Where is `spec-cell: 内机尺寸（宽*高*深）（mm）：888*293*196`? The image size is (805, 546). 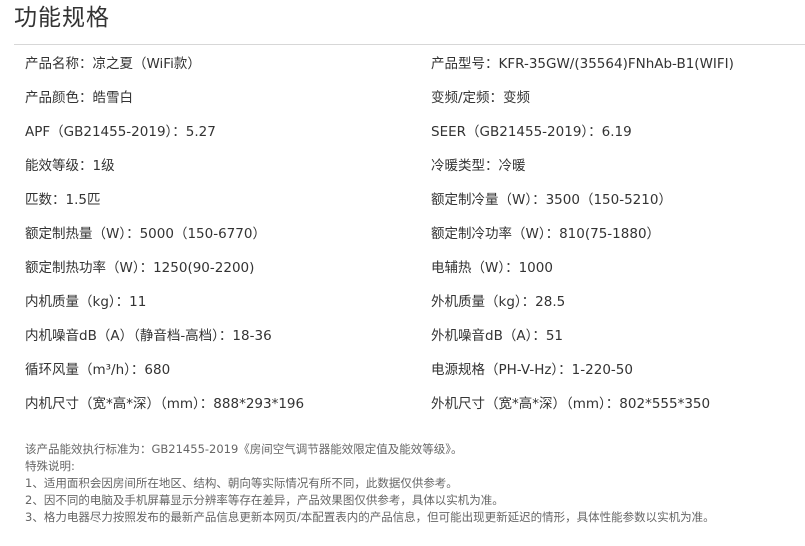
spec-cell: 内机尺寸（宽*高*深）（mm）：888*293*196 is located at coordinates (165, 404).